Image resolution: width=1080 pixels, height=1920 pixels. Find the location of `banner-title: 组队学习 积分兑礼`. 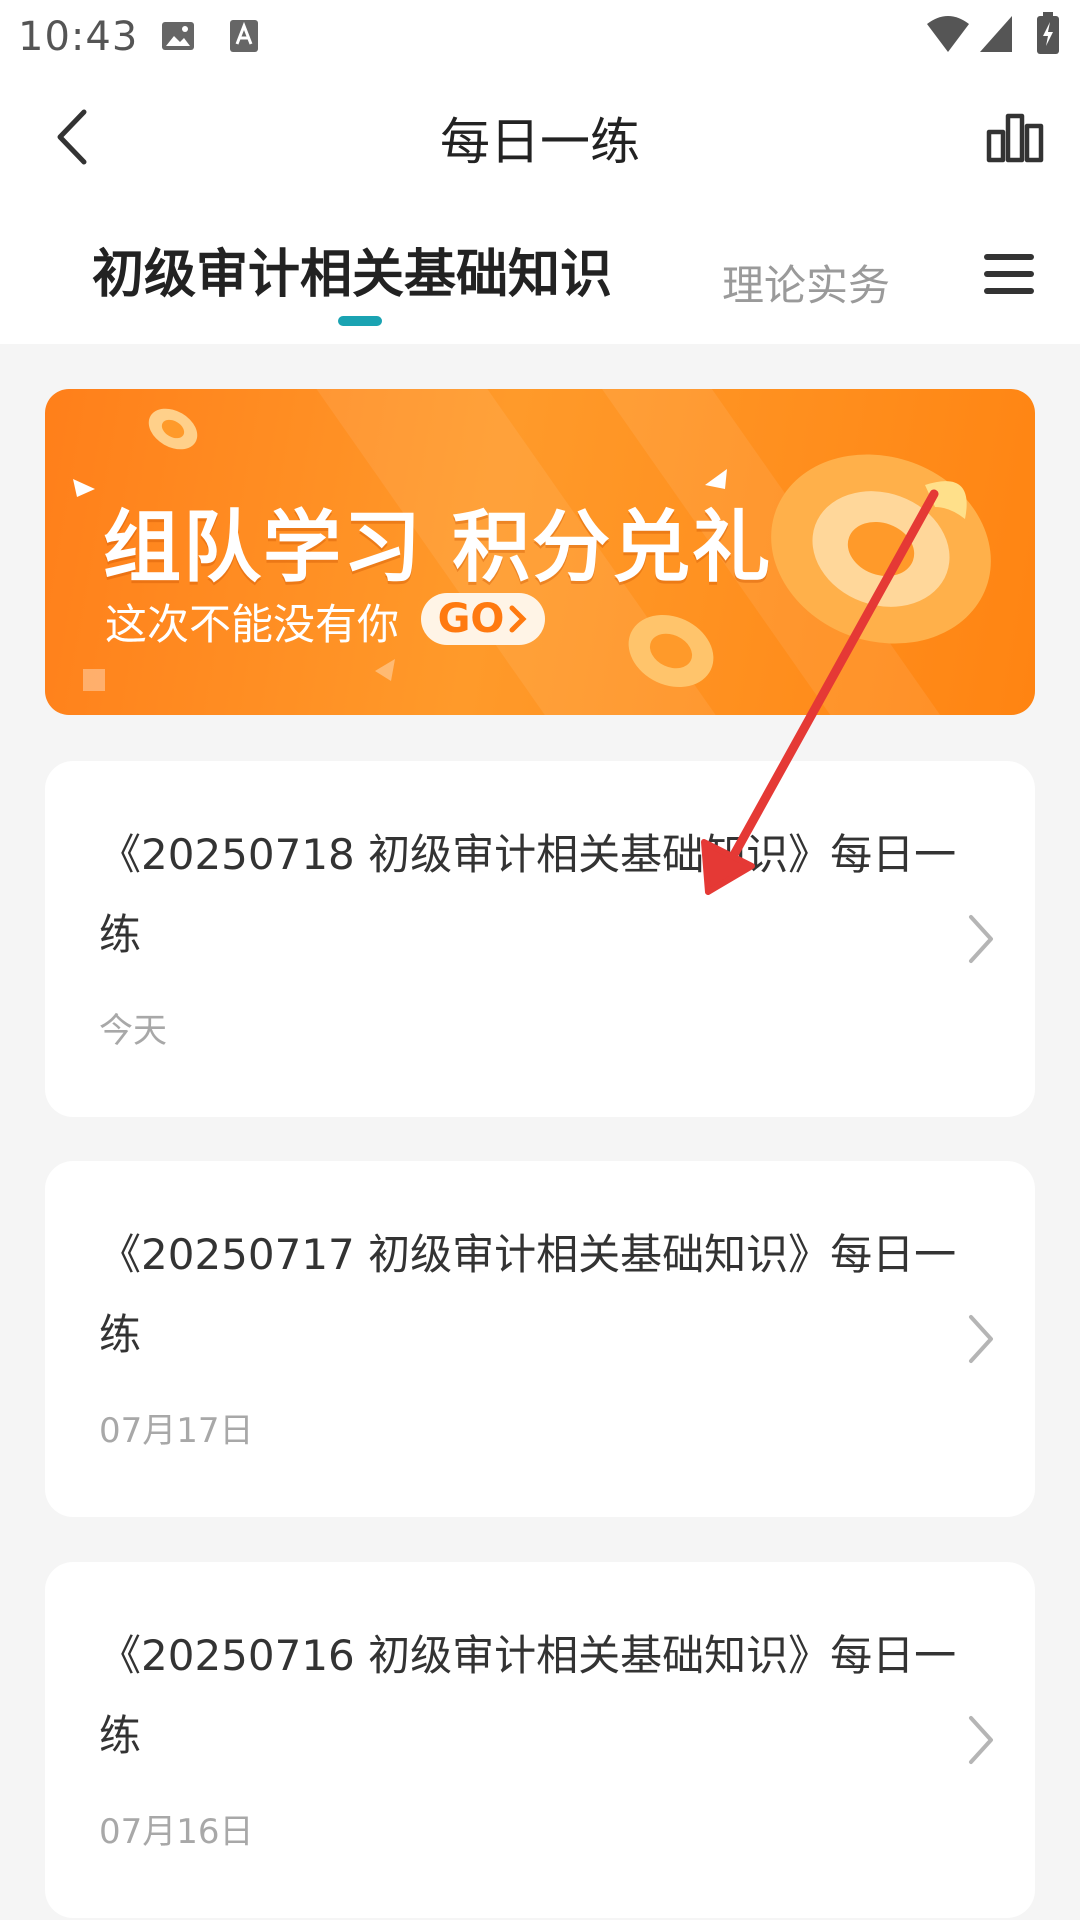

banner-title: 组队学习 积分兑礼 is located at coordinates (438, 548).